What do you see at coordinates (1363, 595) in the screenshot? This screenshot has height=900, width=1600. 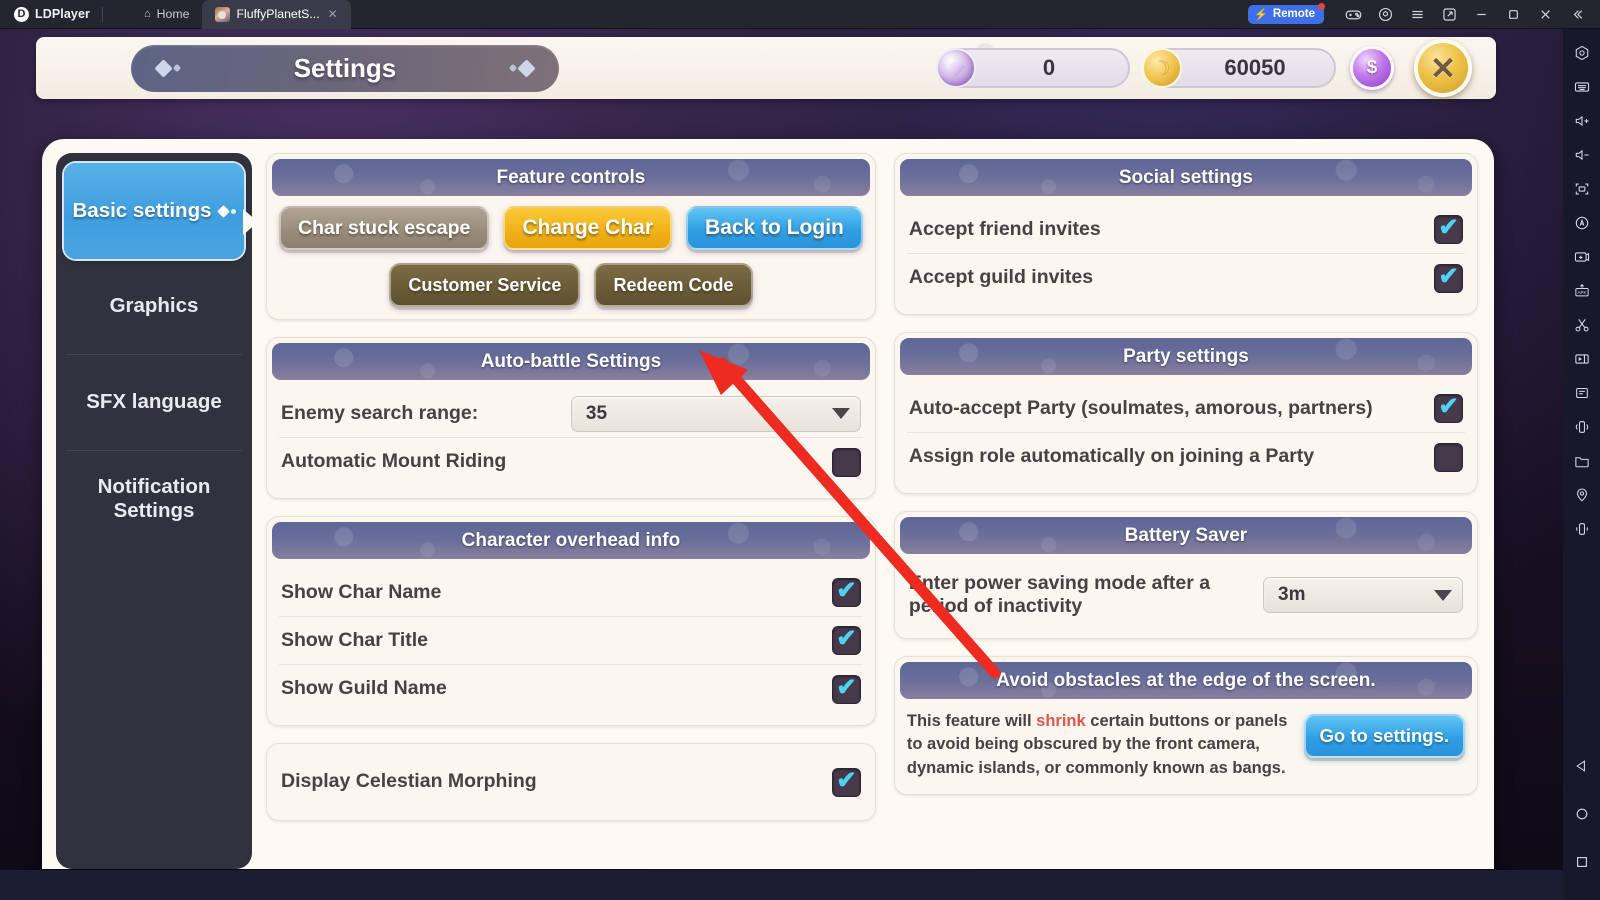 I see `power-saving-timeout-dropdown: 3m` at bounding box center [1363, 595].